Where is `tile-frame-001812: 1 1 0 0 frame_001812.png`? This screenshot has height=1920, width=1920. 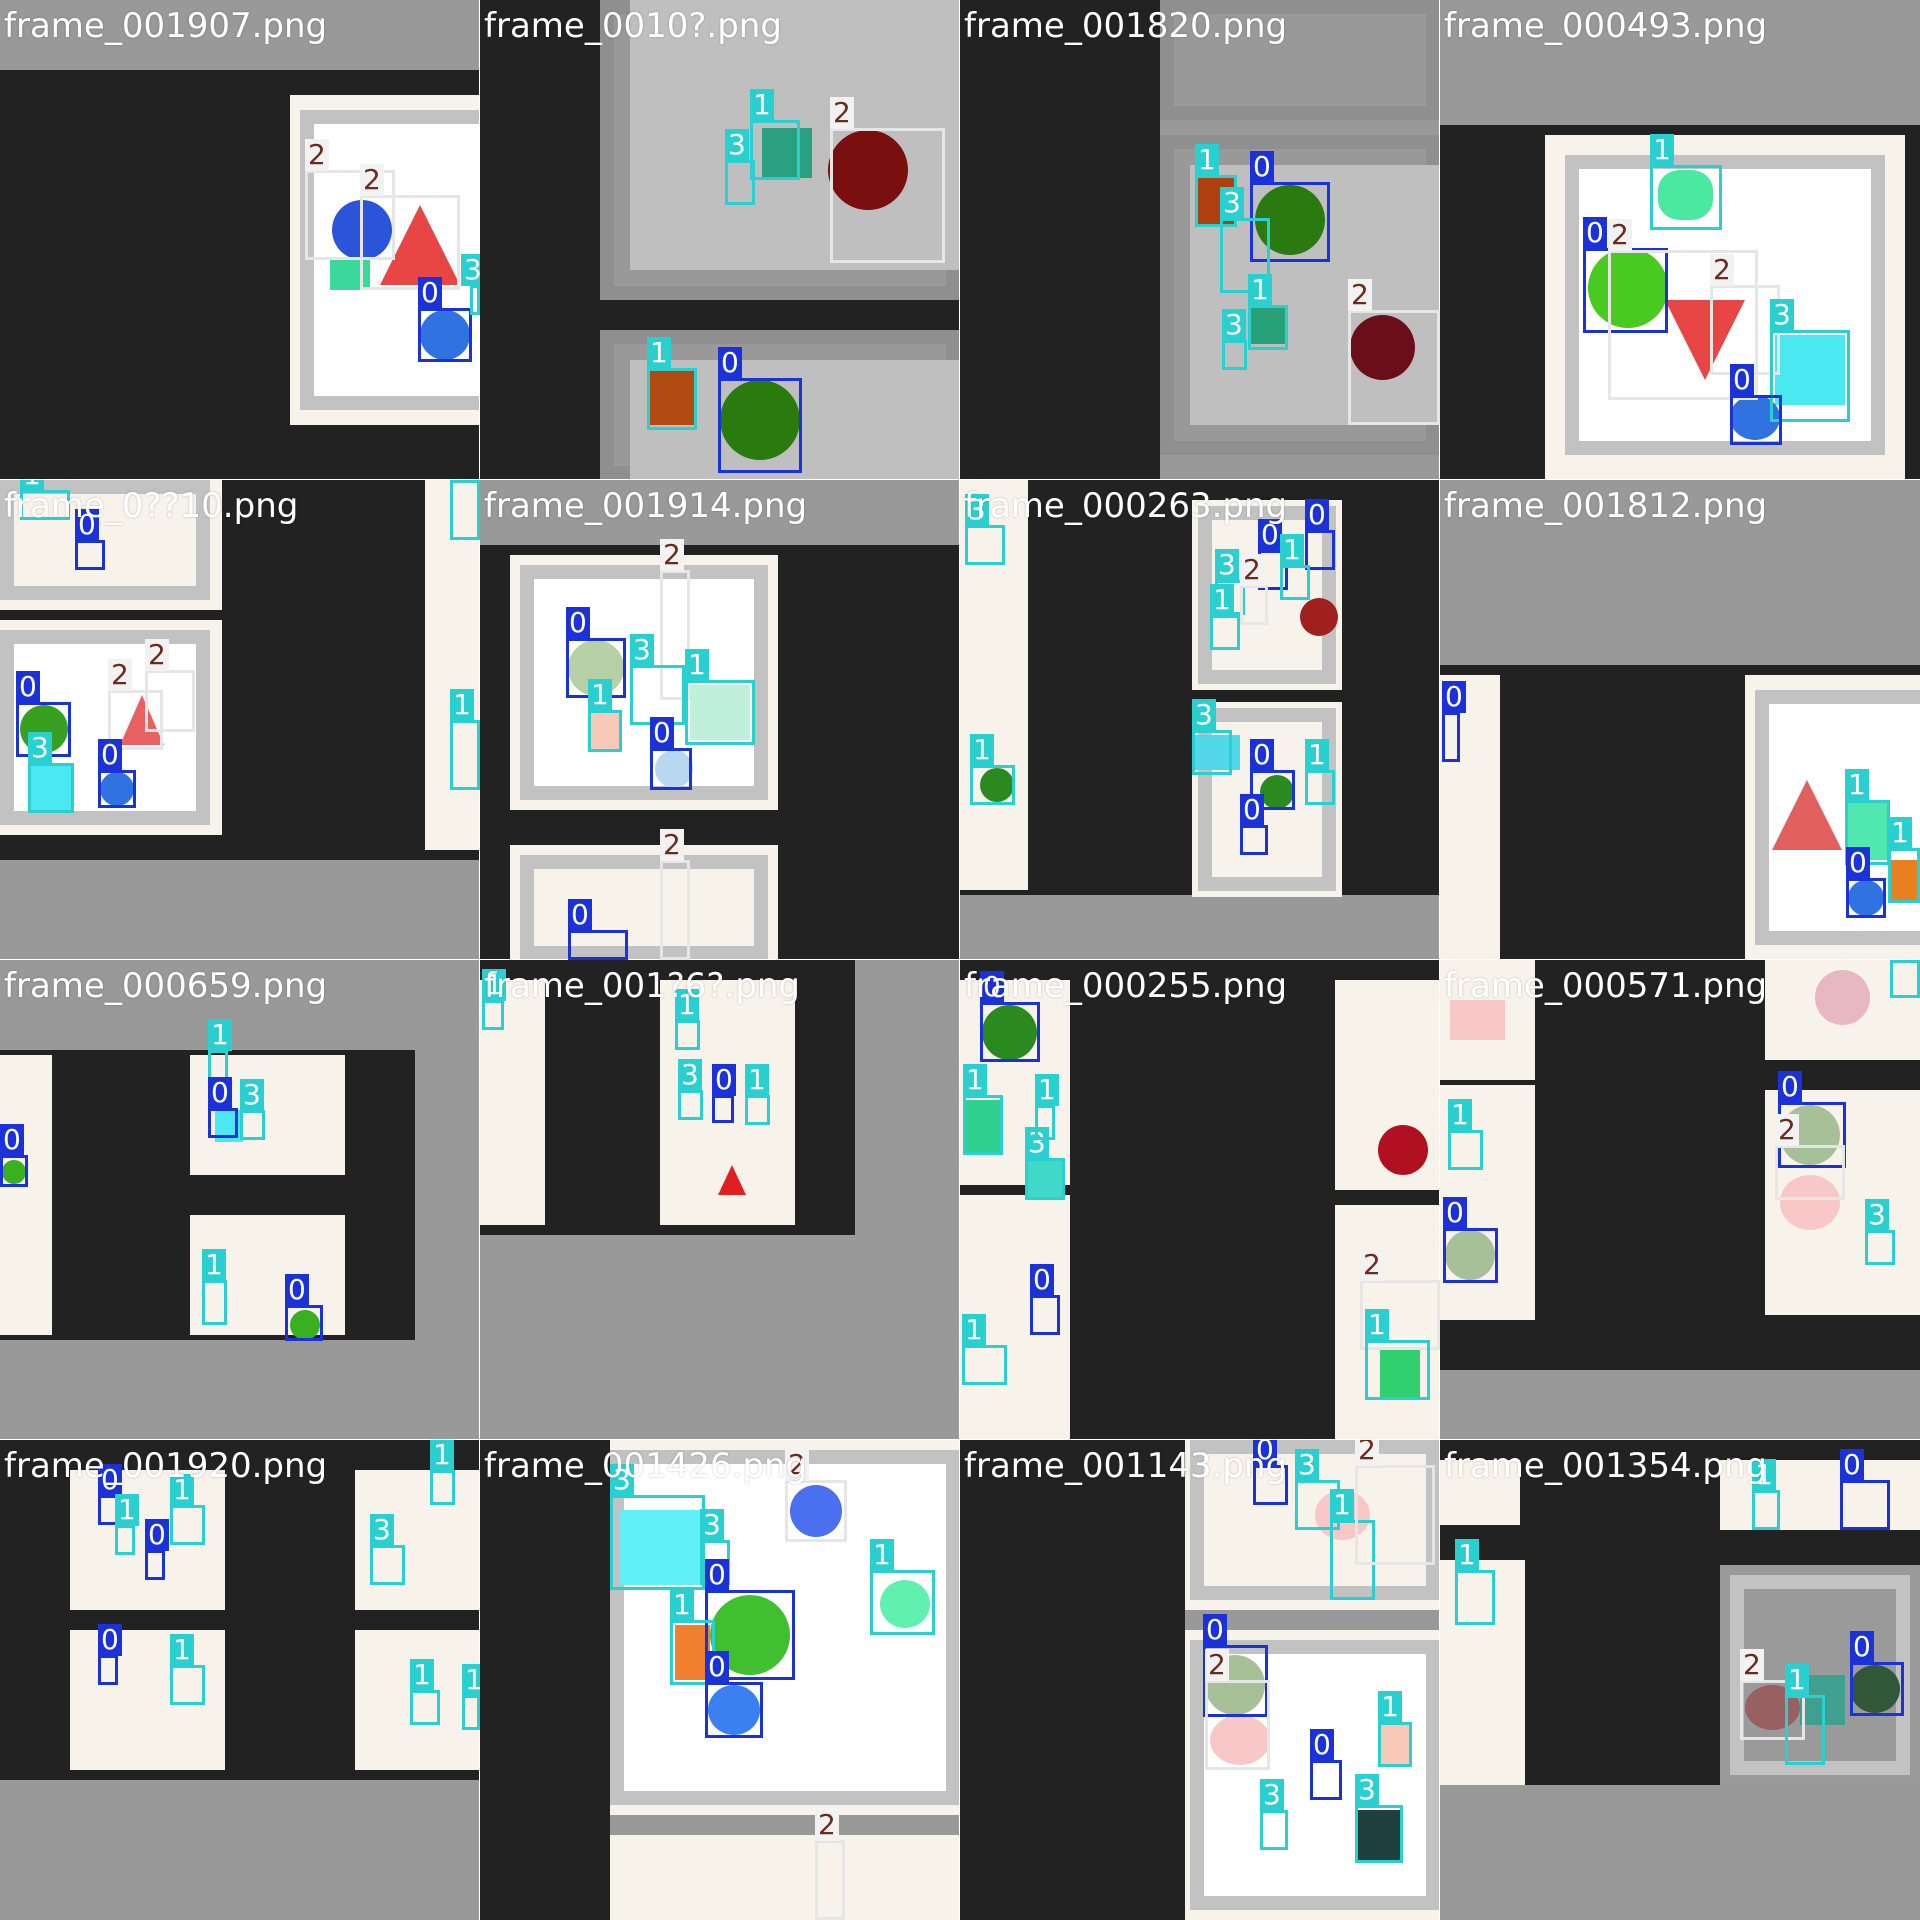 tile-frame-001812: 1 1 0 0 frame_001812.png is located at coordinates (1679, 720).